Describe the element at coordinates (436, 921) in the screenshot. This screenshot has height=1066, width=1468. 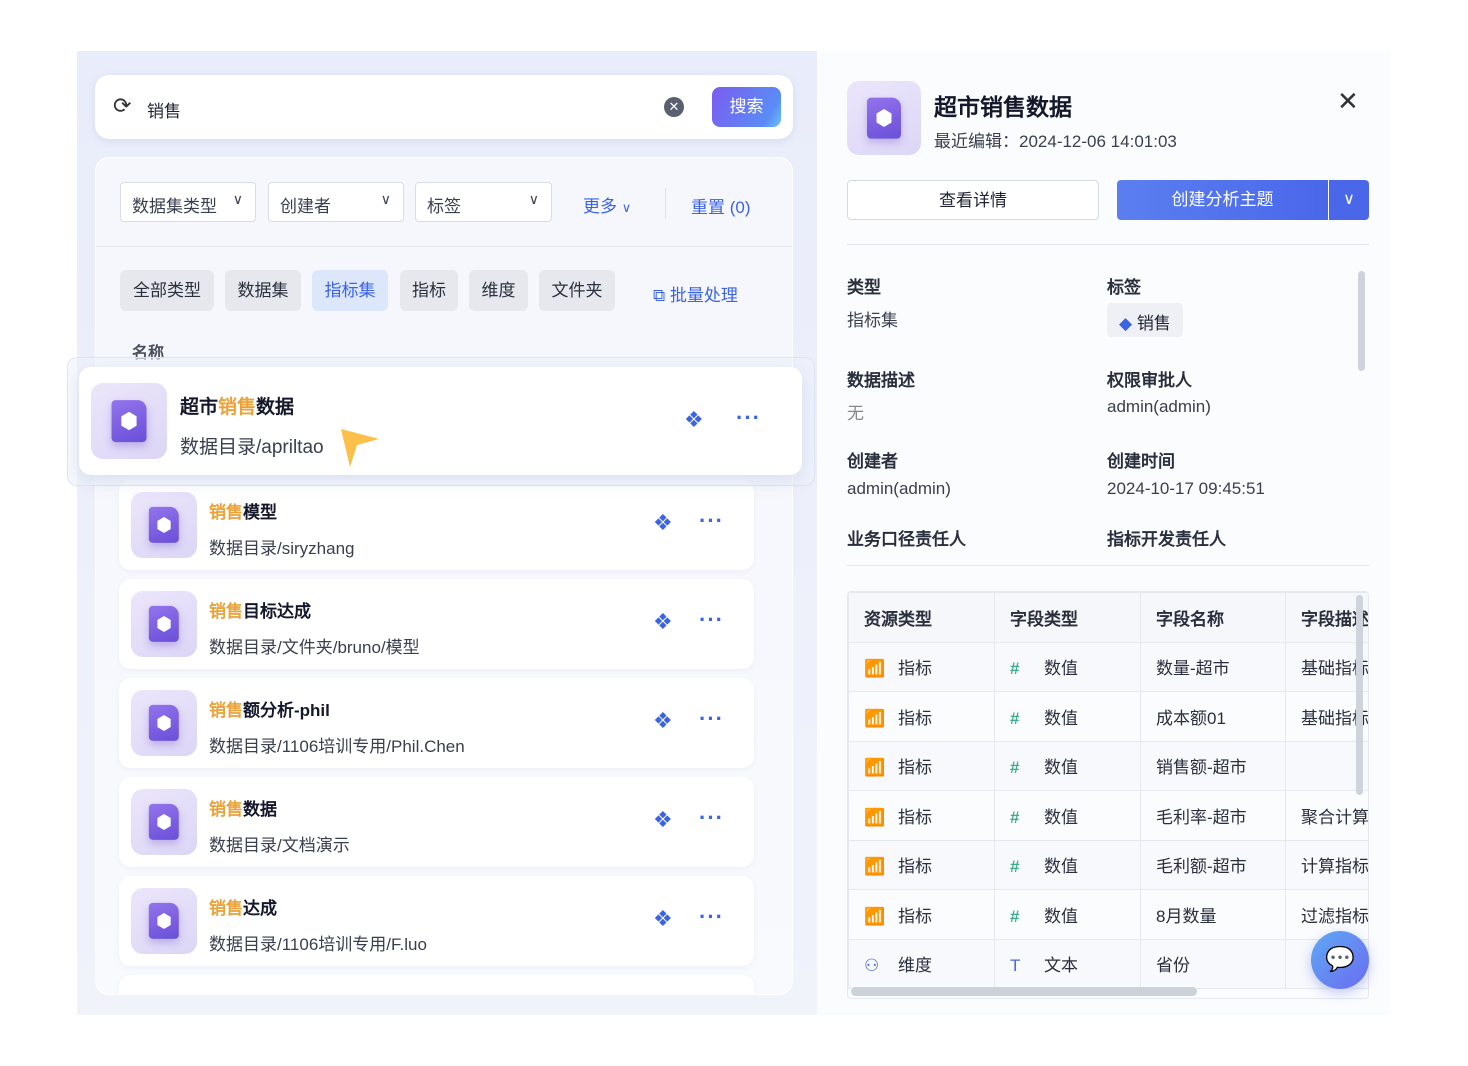
I see `list-item: 销售达成数据目录/1106培训专用/F.luo ❖ ···` at that location.